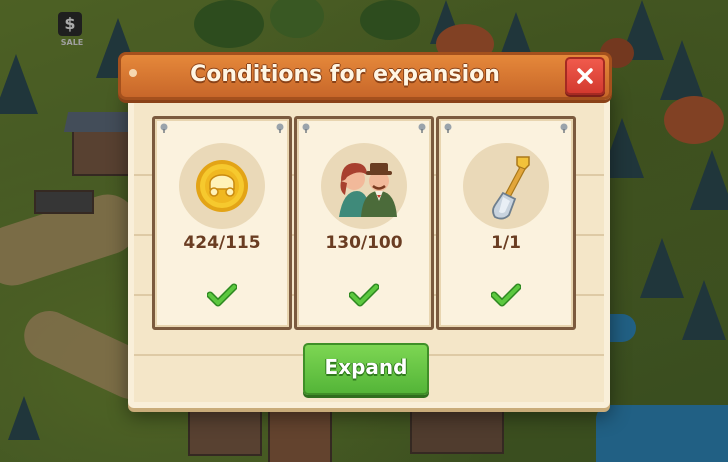  I want to click on requirement-card-shovel: 1/1, so click(506, 223).